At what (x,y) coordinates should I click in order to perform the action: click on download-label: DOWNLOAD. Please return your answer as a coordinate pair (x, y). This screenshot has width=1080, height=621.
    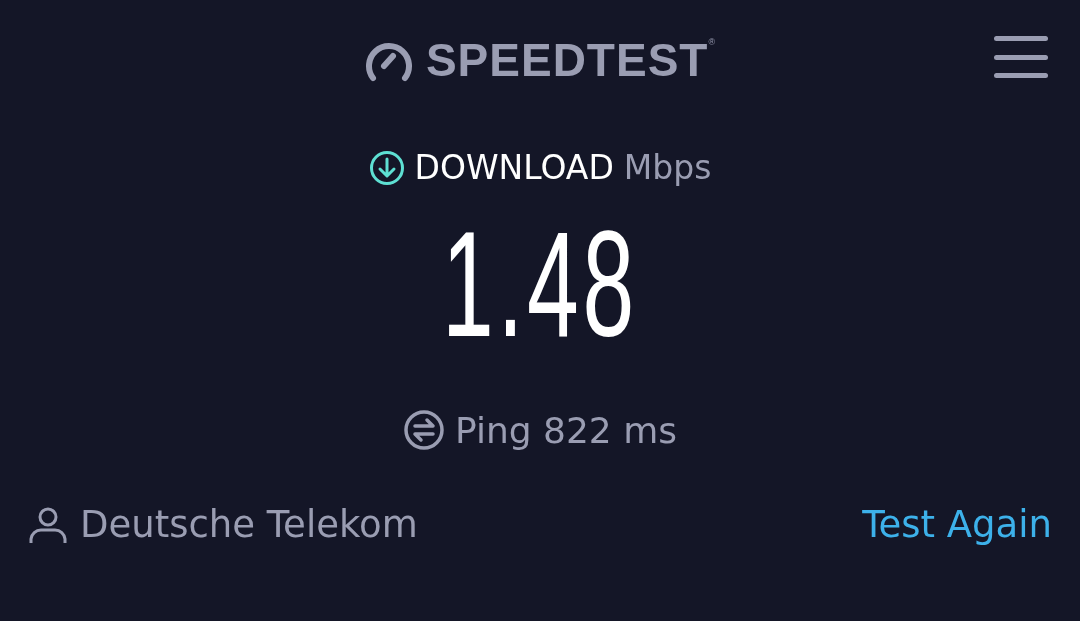
    Looking at the image, I should click on (514, 167).